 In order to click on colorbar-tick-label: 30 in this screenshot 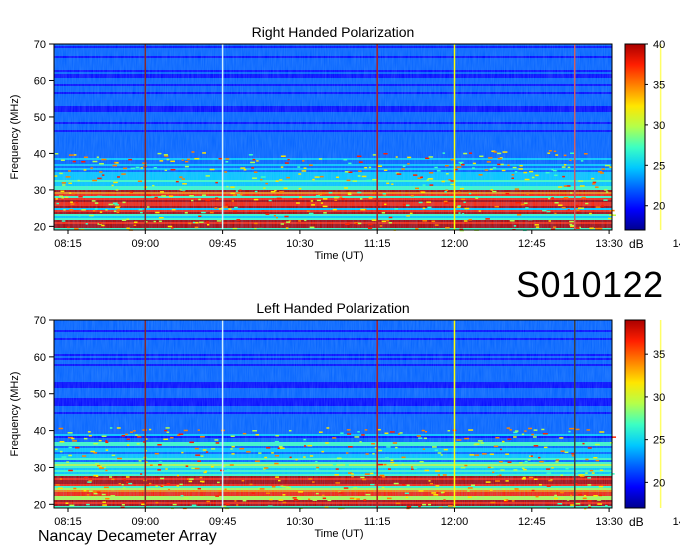, I will do `click(659, 126)`.